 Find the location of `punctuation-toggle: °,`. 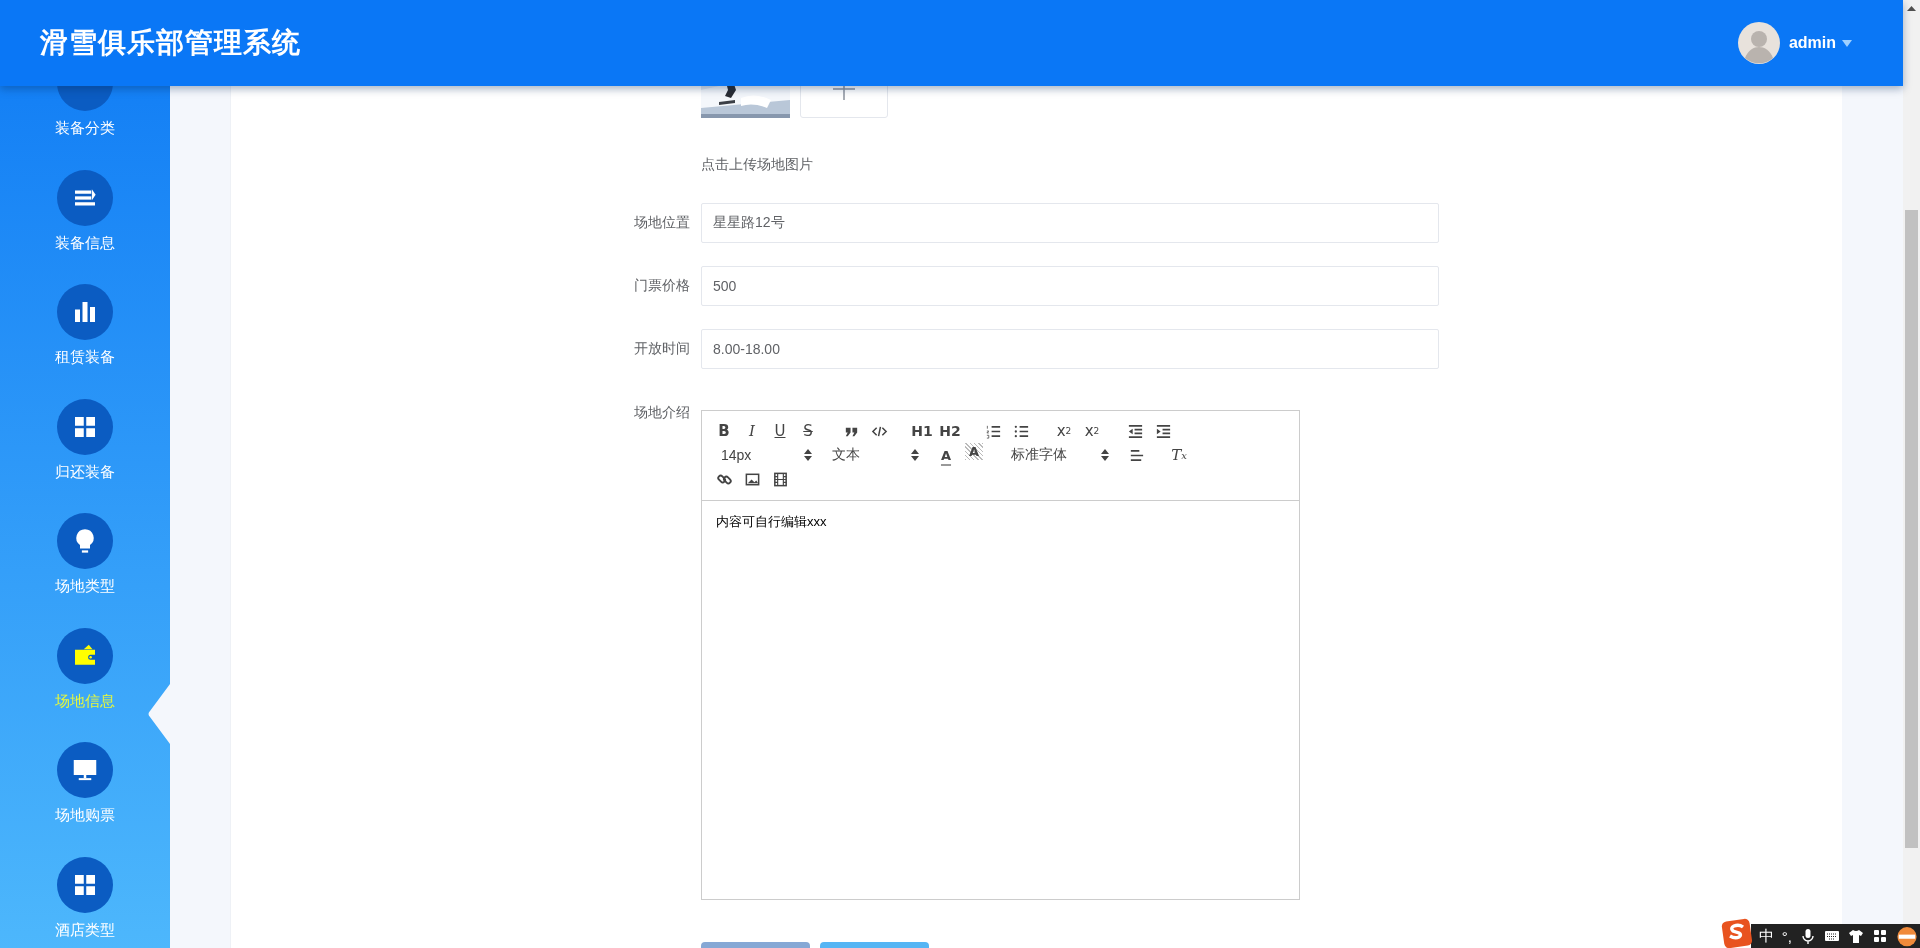

punctuation-toggle: °, is located at coordinates (1786, 936).